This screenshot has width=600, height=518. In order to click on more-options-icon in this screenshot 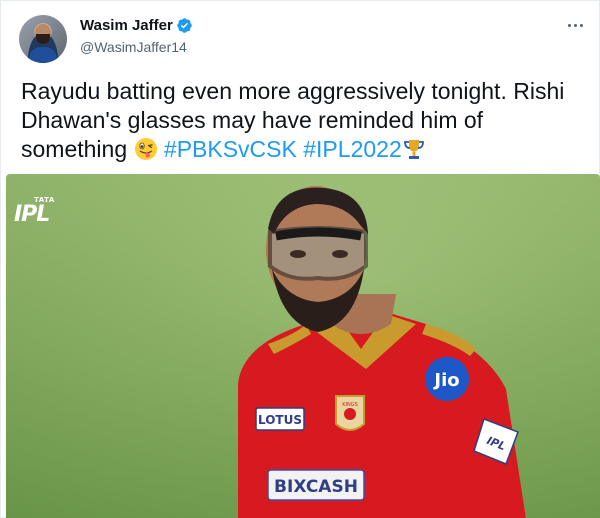, I will do `click(575, 25)`.